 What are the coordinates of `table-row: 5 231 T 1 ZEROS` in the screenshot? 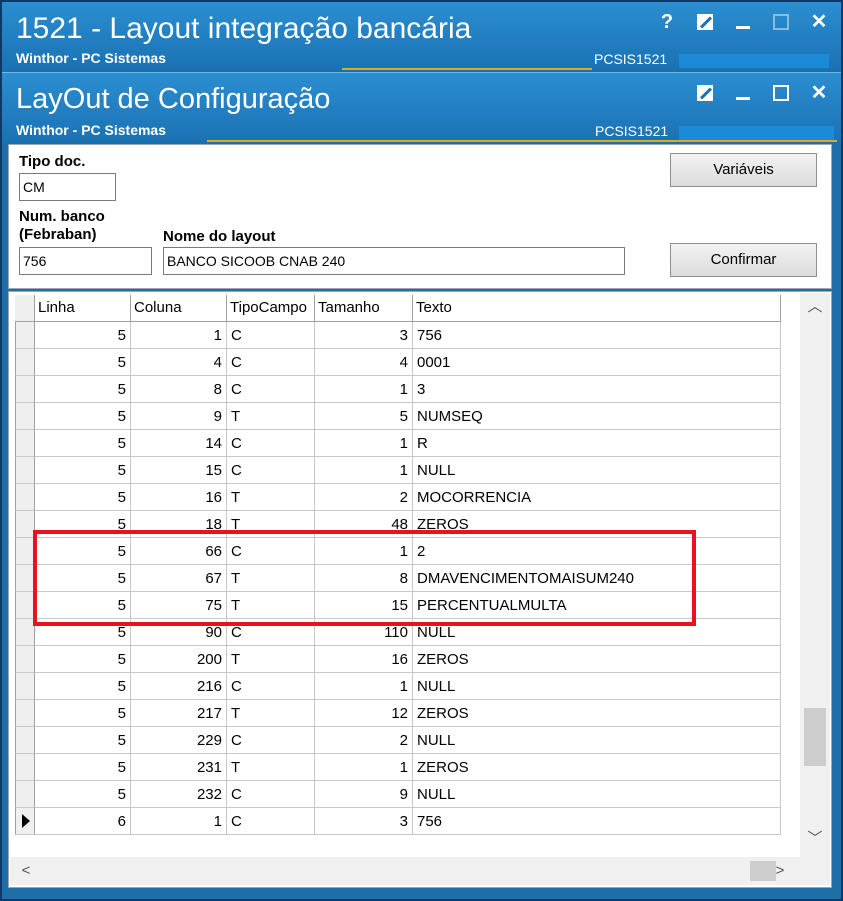 It's located at (395, 767).